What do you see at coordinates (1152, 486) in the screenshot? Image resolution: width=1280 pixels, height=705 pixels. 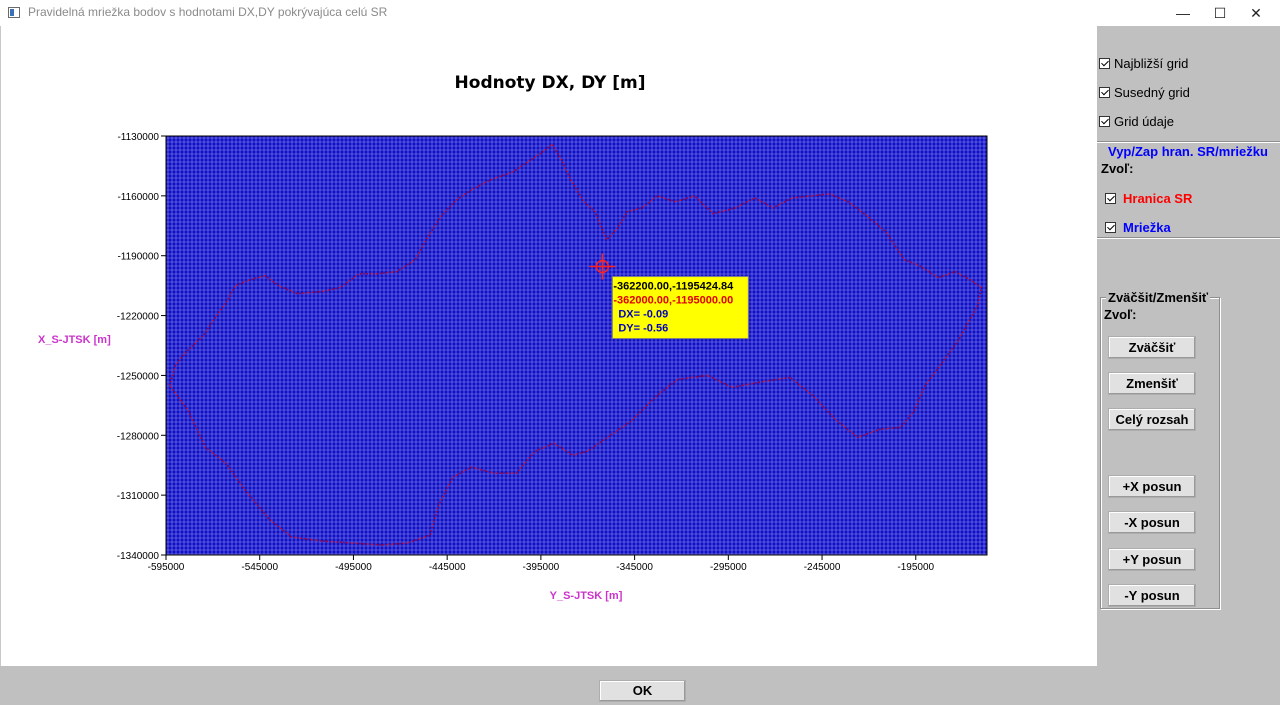 I see `pan-plus-x-button: +X posun` at bounding box center [1152, 486].